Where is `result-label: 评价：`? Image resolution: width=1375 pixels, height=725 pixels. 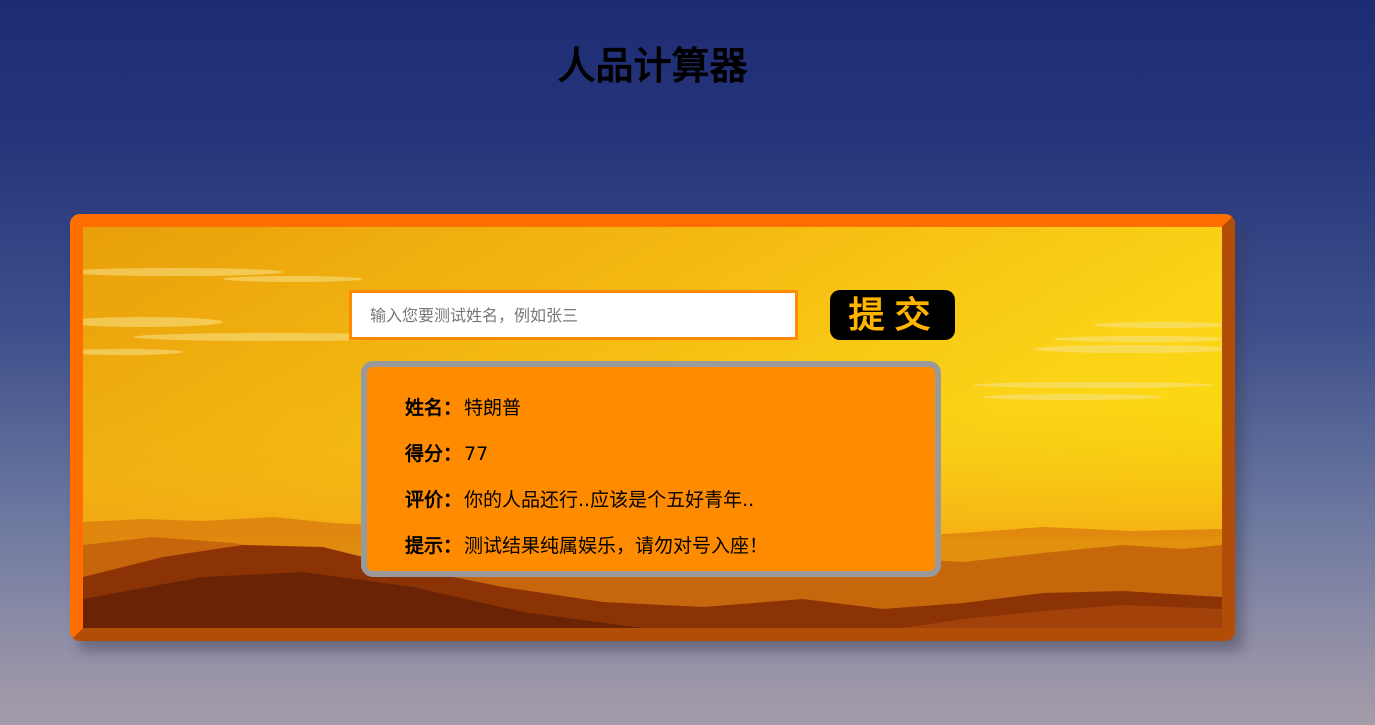 result-label: 评价： is located at coordinates (434, 500).